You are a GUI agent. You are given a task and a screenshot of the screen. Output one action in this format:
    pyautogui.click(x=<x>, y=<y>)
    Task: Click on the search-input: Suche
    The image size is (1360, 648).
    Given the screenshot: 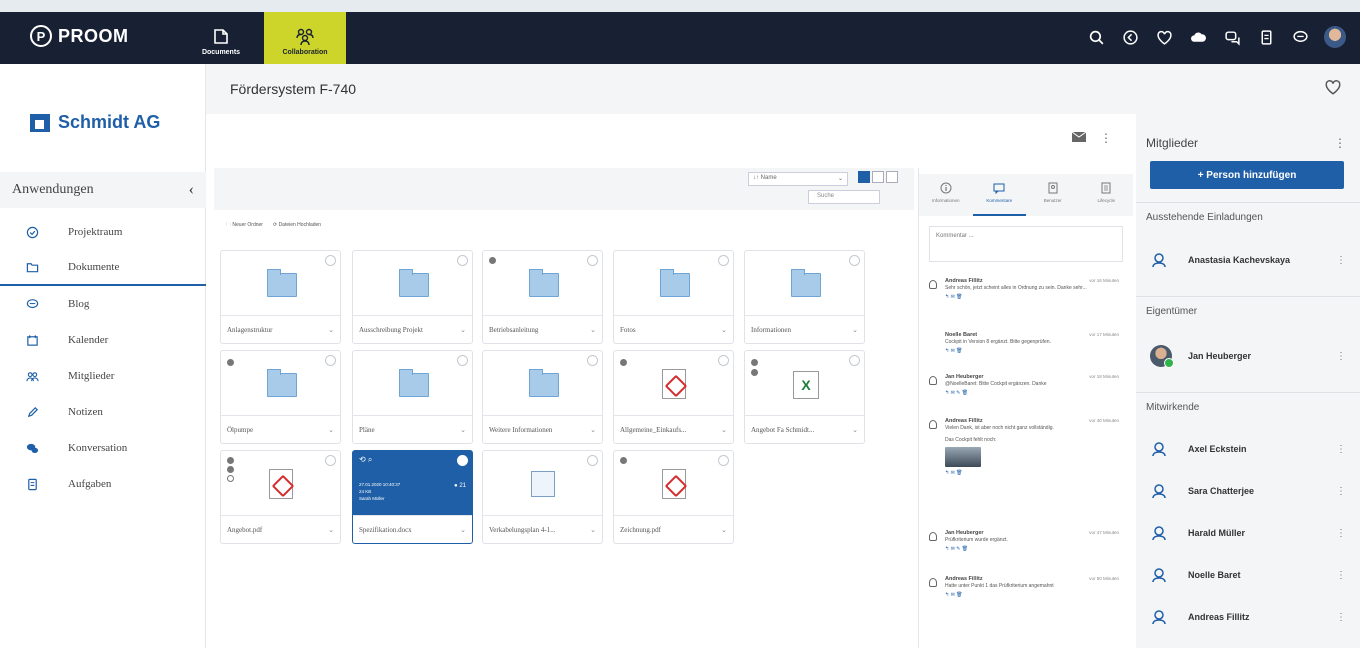 What is the action you would take?
    pyautogui.click(x=844, y=197)
    